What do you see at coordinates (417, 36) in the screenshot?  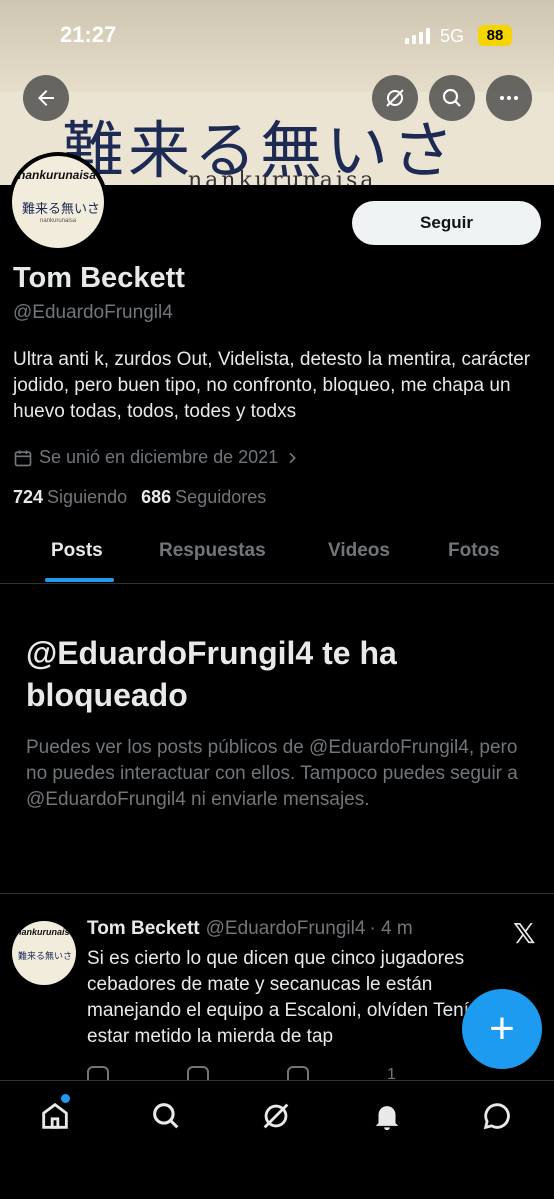 I see `signal-icon` at bounding box center [417, 36].